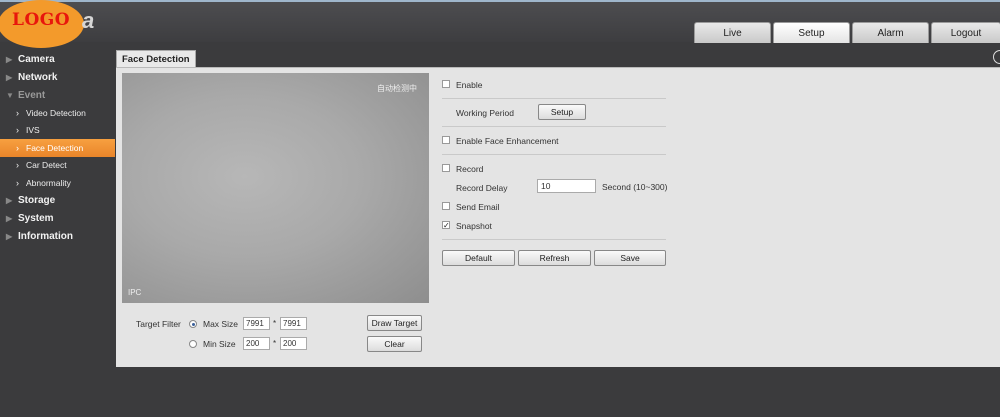  I want to click on refresh-button: Refresh, so click(554, 258).